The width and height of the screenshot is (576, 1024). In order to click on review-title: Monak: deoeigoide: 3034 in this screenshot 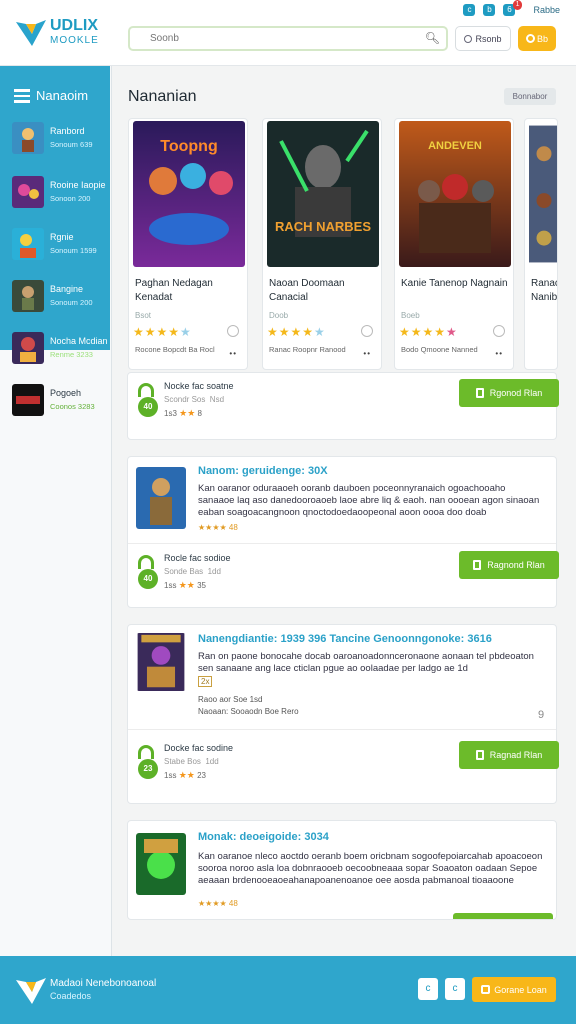, I will do `click(263, 837)`.